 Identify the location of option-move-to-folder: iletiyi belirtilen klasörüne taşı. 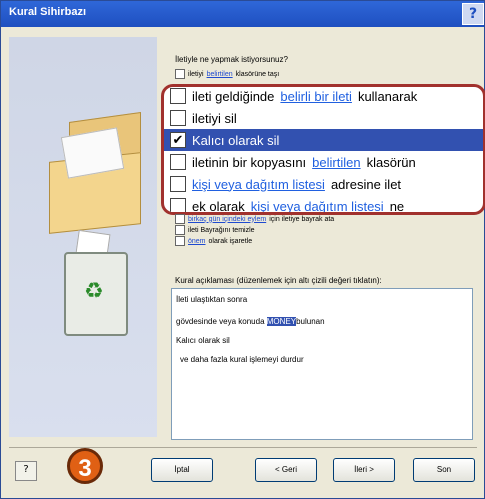
(227, 74).